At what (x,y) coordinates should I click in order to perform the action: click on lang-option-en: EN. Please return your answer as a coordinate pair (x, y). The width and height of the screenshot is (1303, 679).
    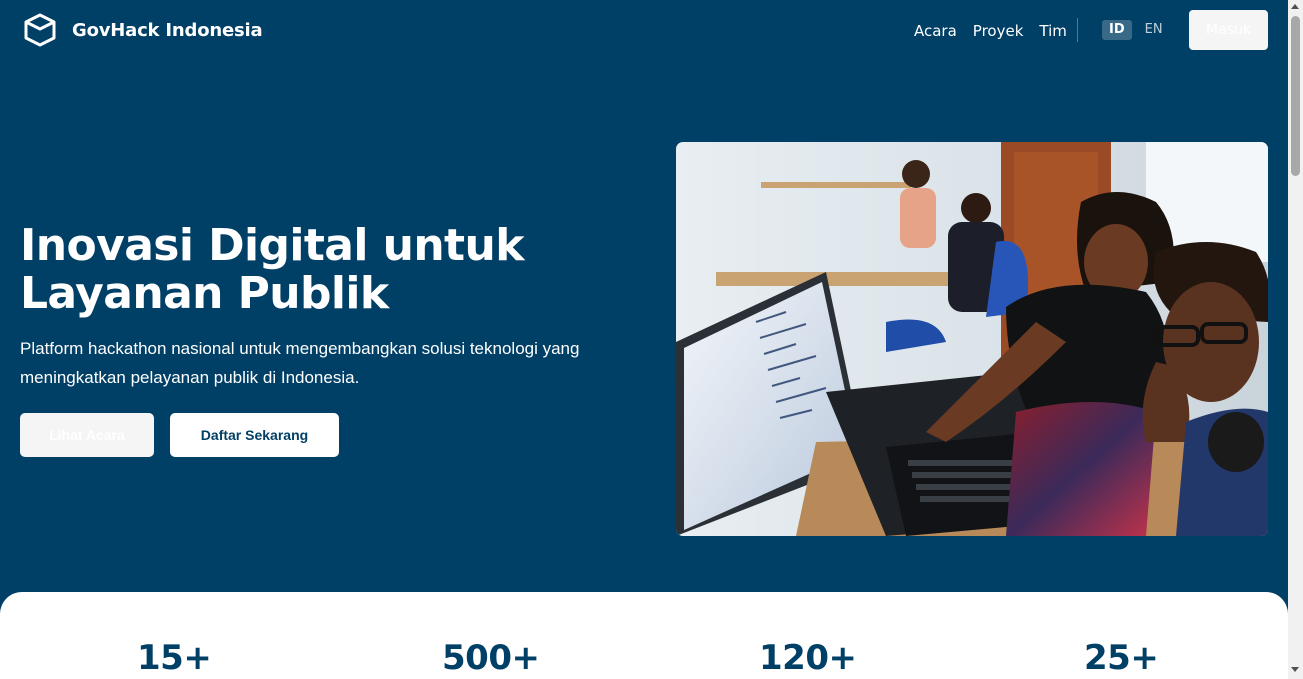
    Looking at the image, I should click on (1154, 30).